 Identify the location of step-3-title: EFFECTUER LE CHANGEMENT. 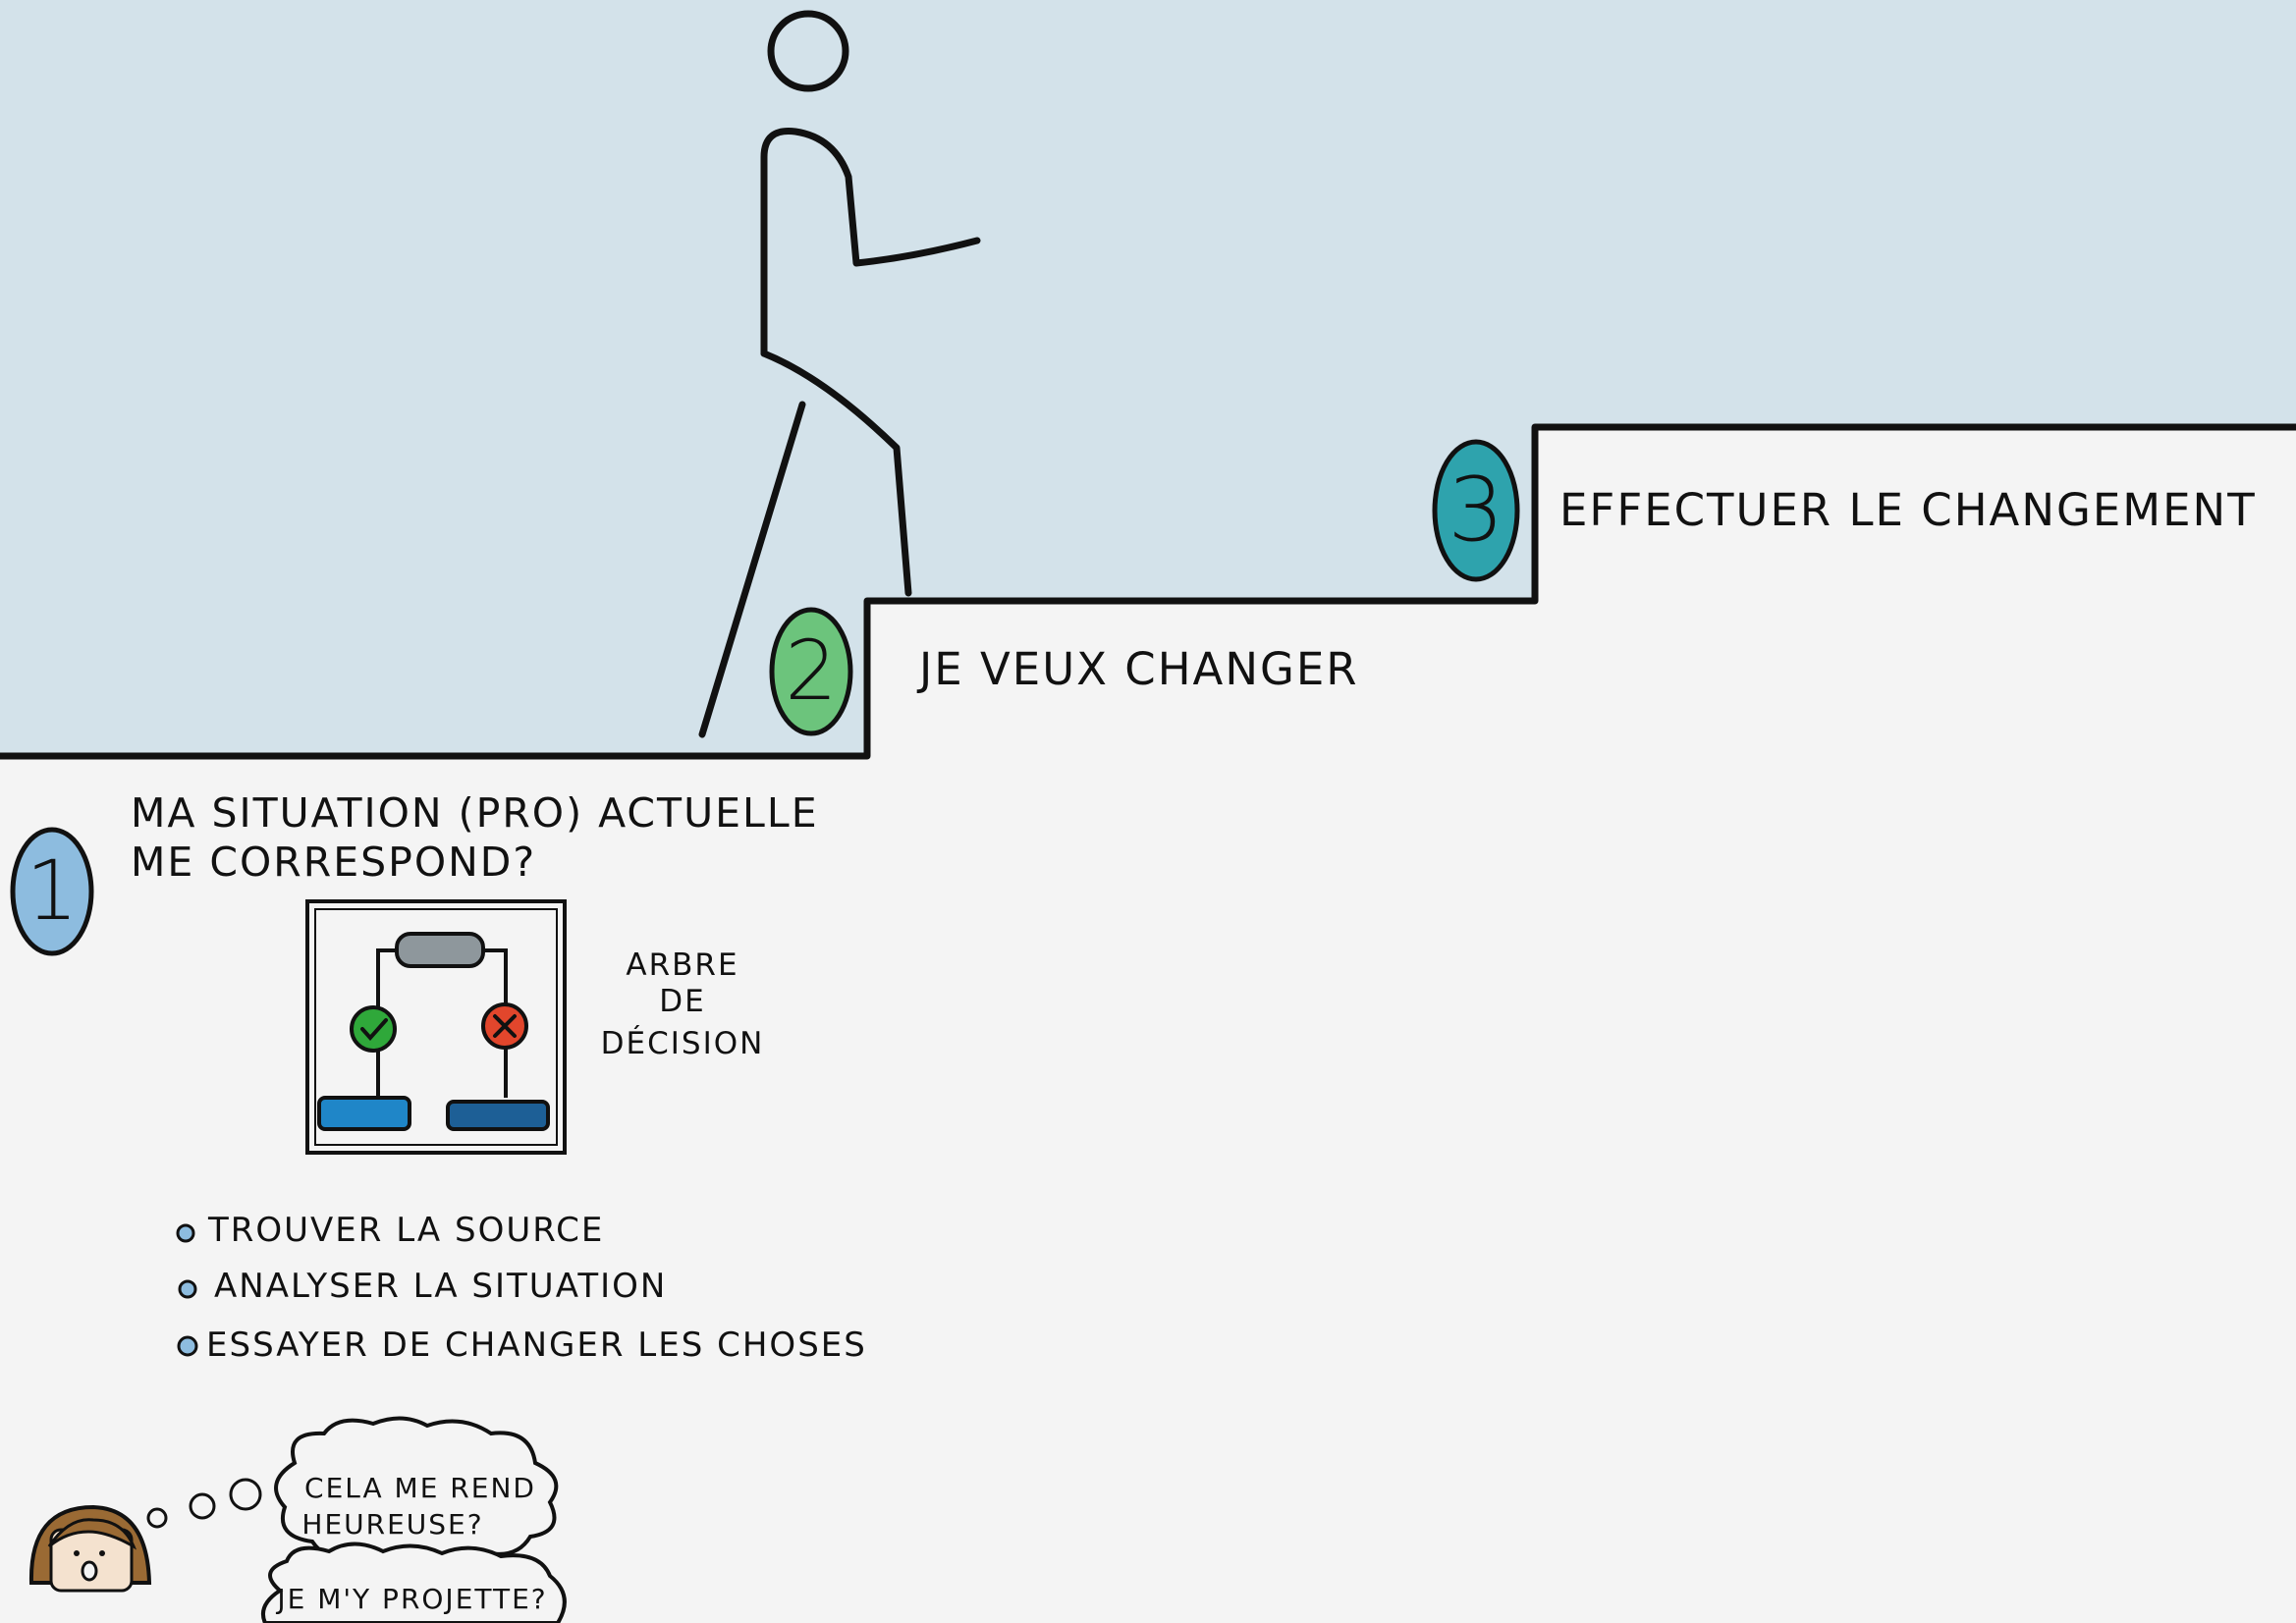
(1908, 510).